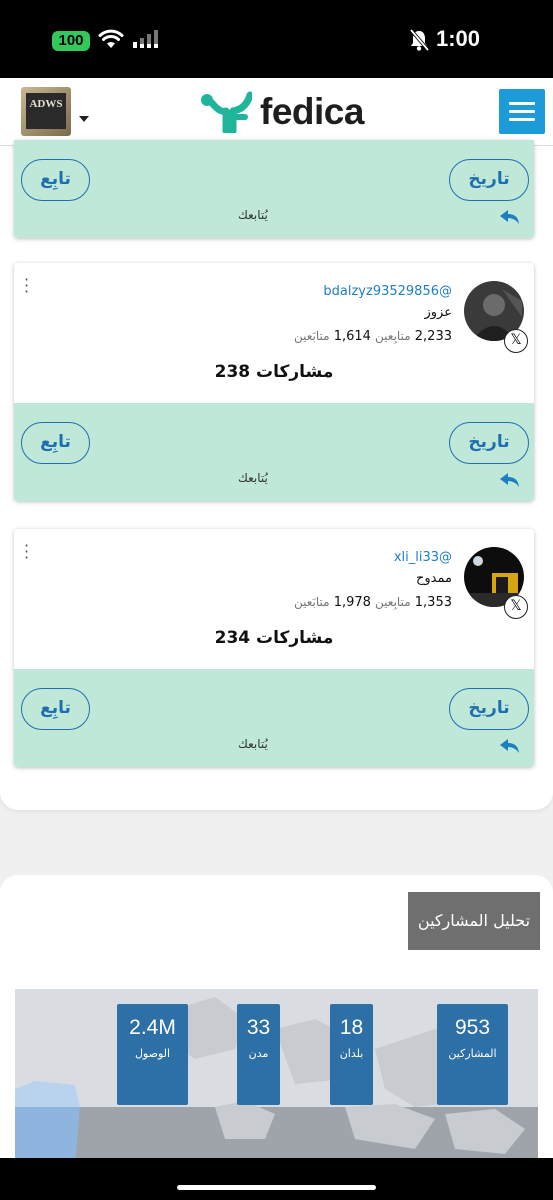 The image size is (553, 1200). I want to click on signal-icon, so click(145, 39).